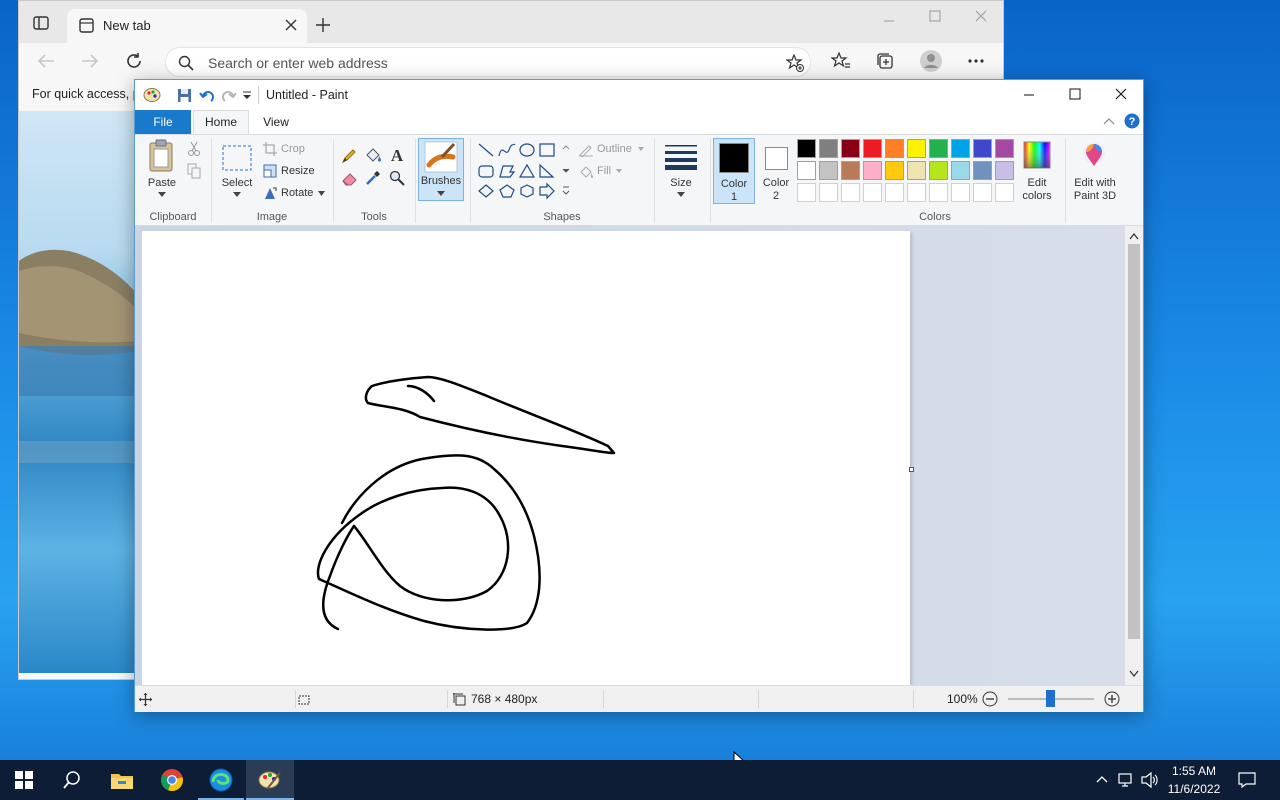 This screenshot has height=800, width=1280. I want to click on rotate-button-label: Rotate, so click(297, 193).